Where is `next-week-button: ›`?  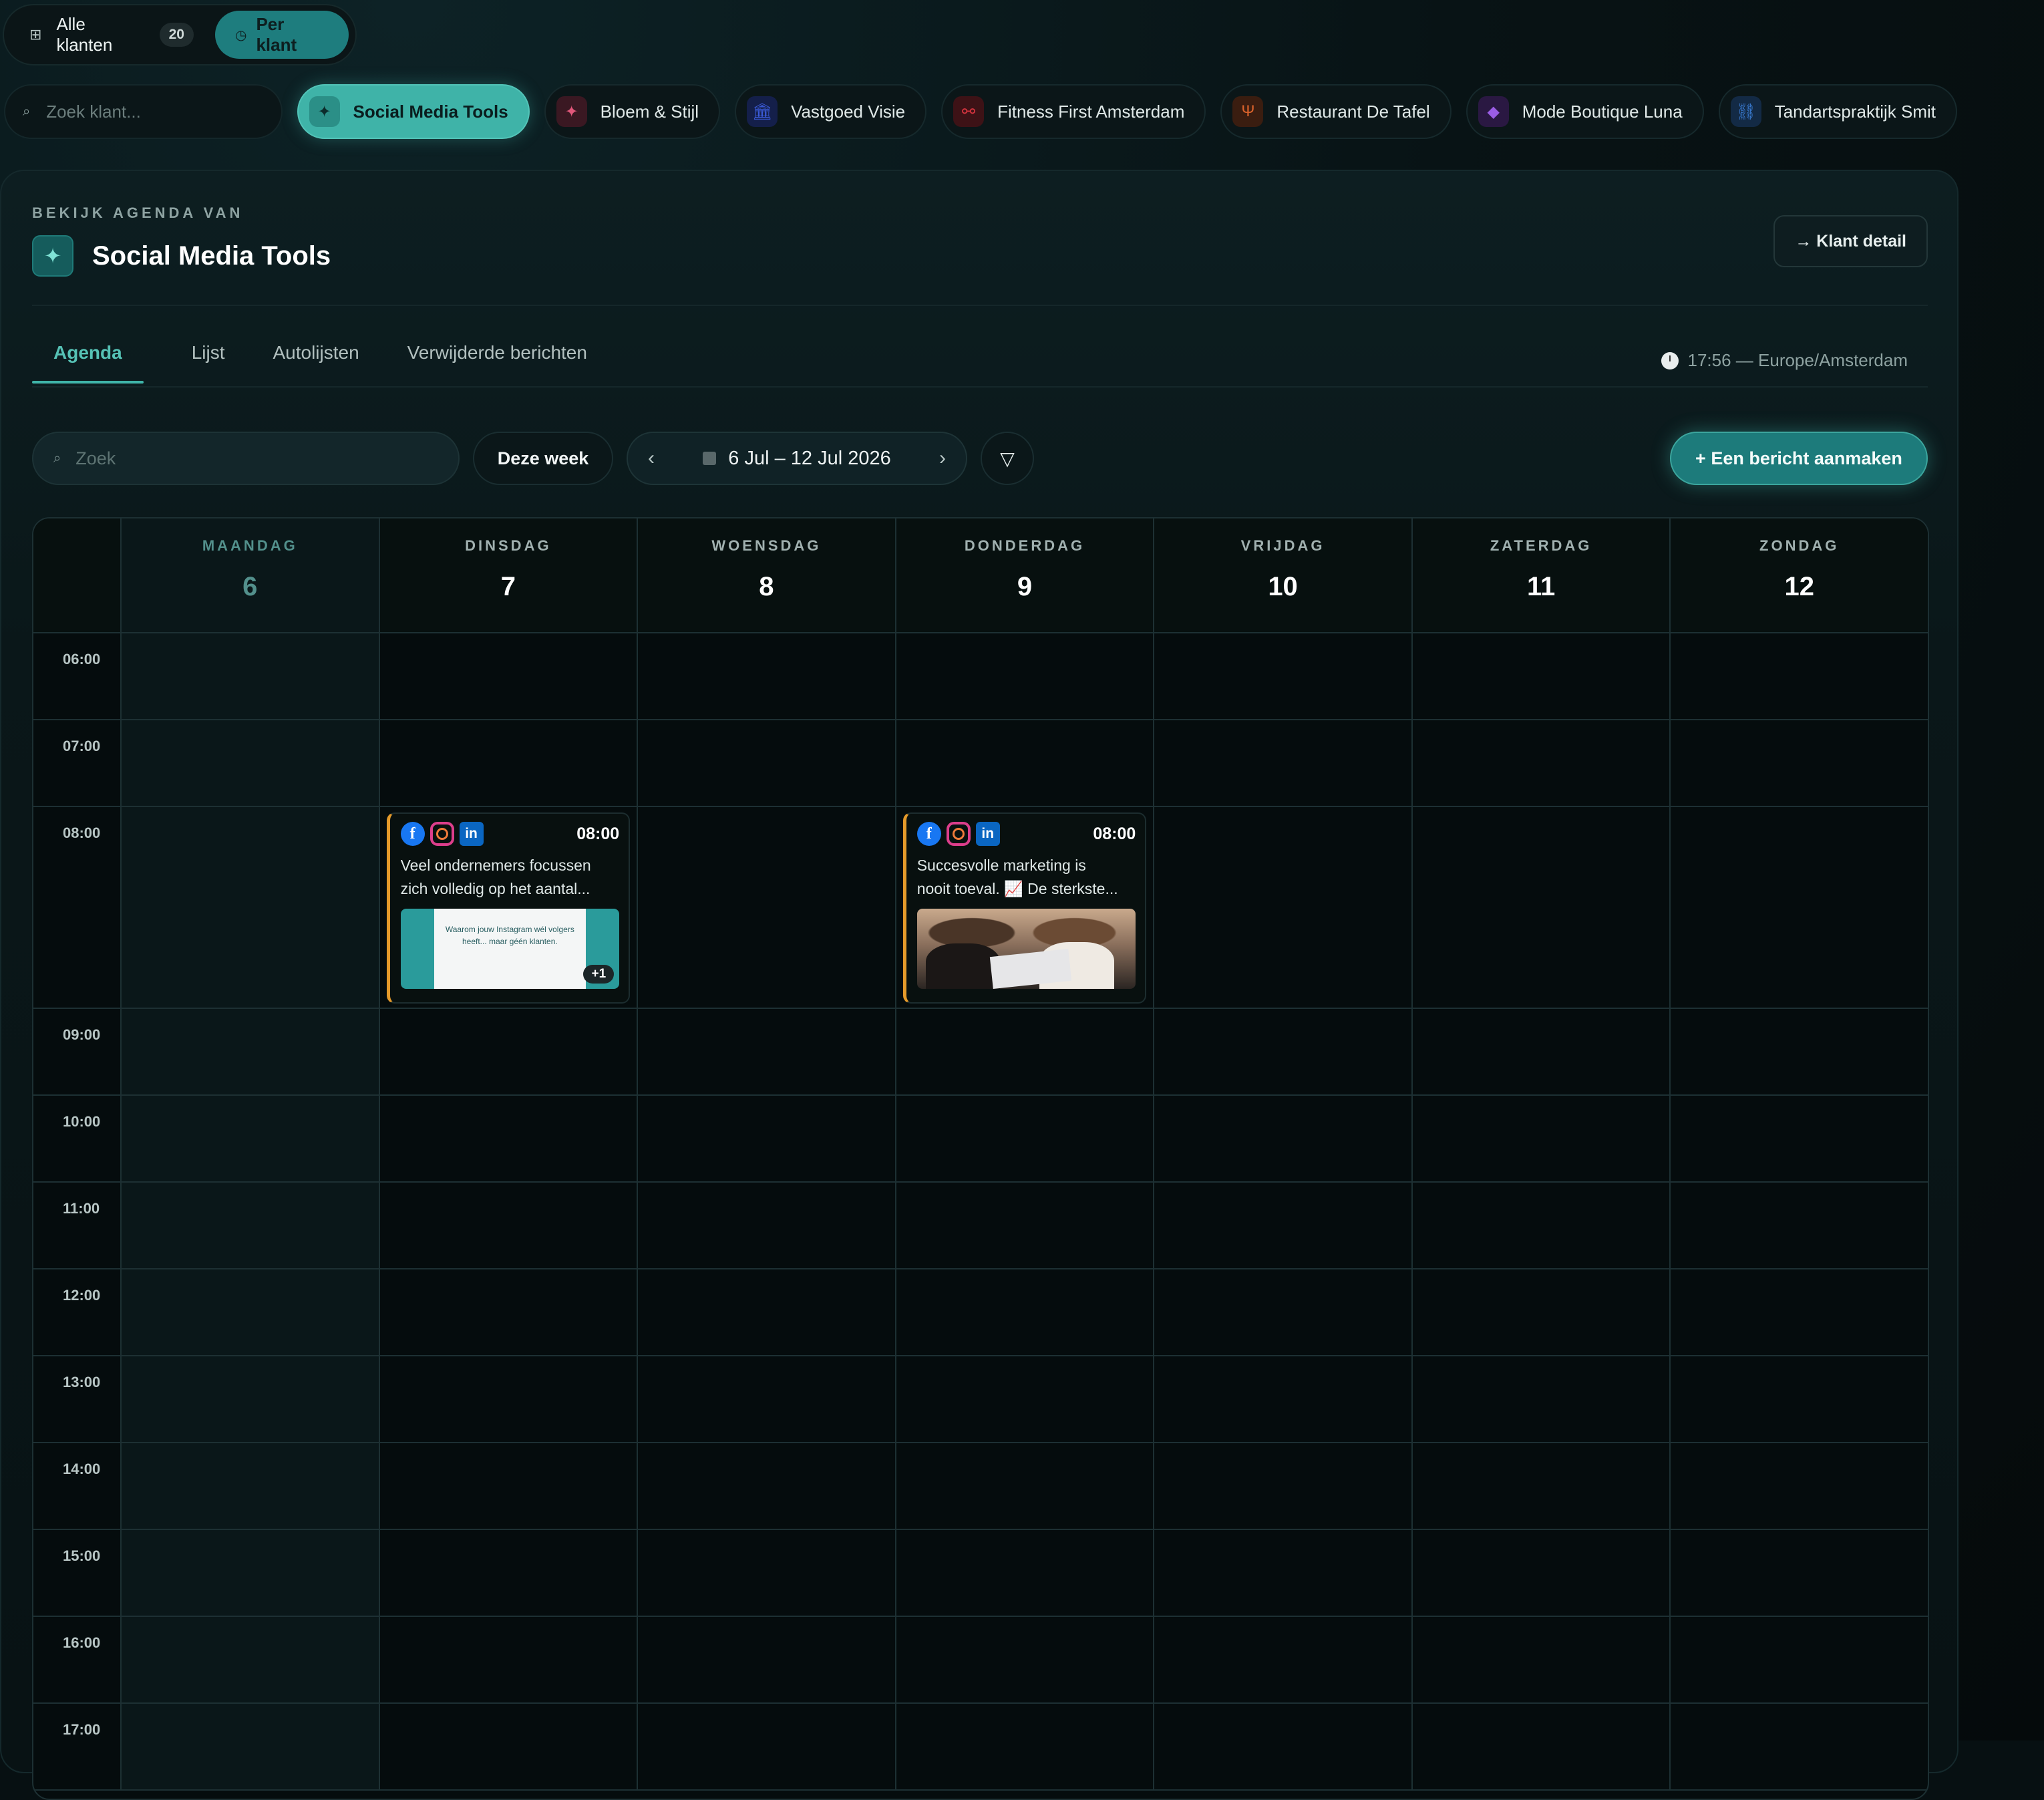 next-week-button: › is located at coordinates (942, 458).